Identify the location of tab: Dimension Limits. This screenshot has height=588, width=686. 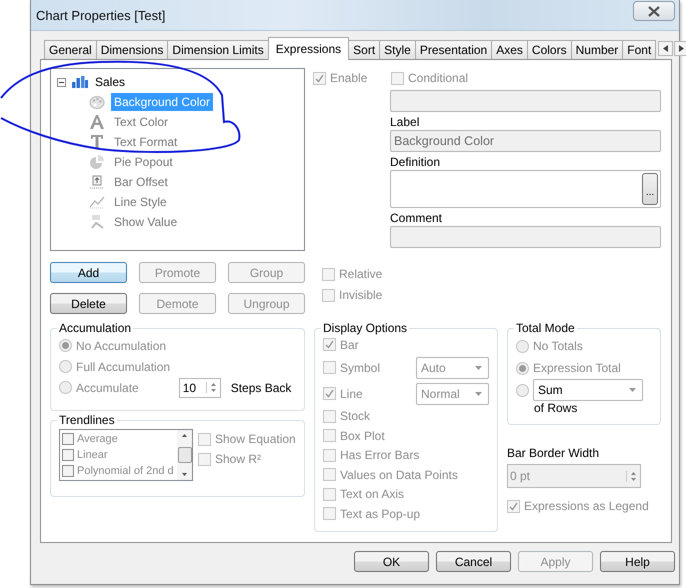
(218, 49).